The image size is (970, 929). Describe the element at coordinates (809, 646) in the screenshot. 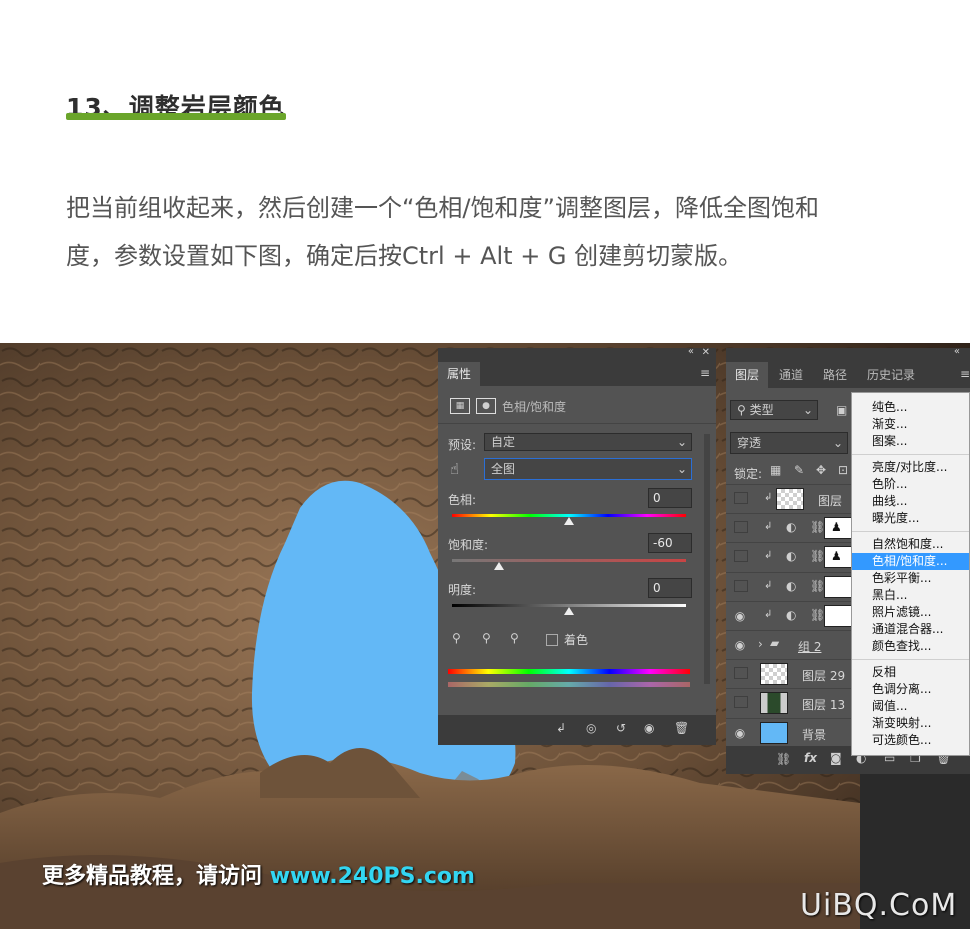

I see `layer-name: 组 2` at that location.